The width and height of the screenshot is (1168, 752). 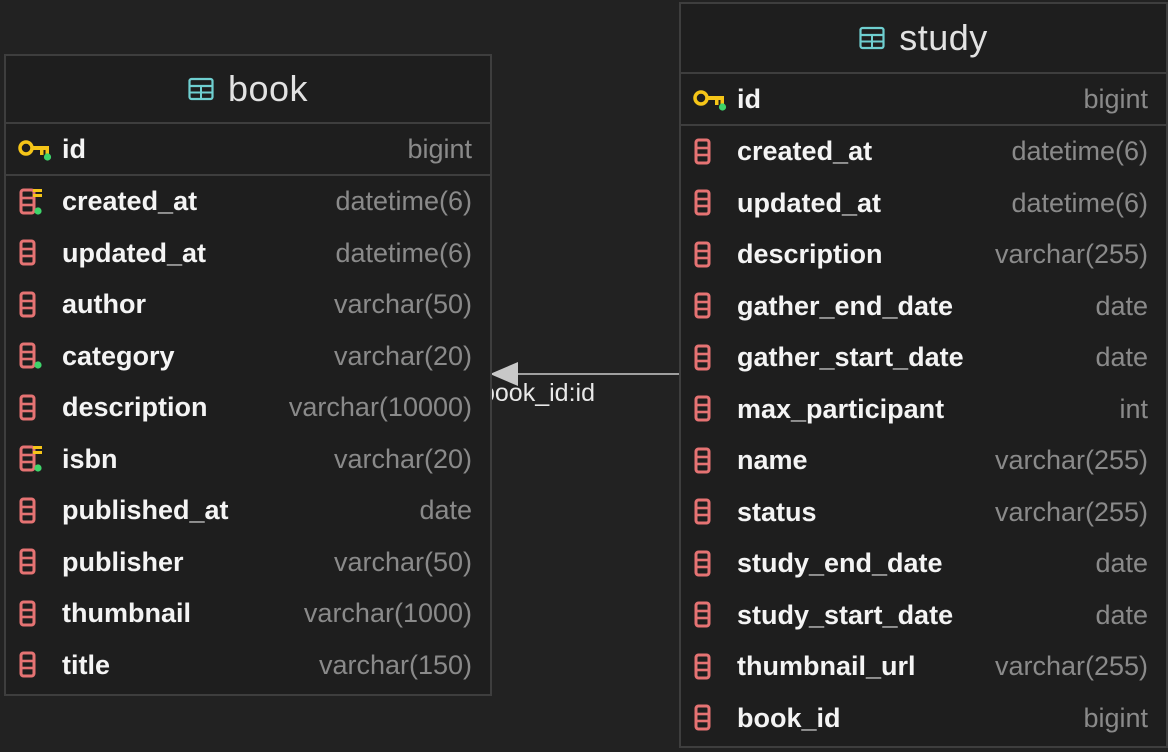 I want to click on column-row-published-at: published_at date, so click(x=248, y=511).